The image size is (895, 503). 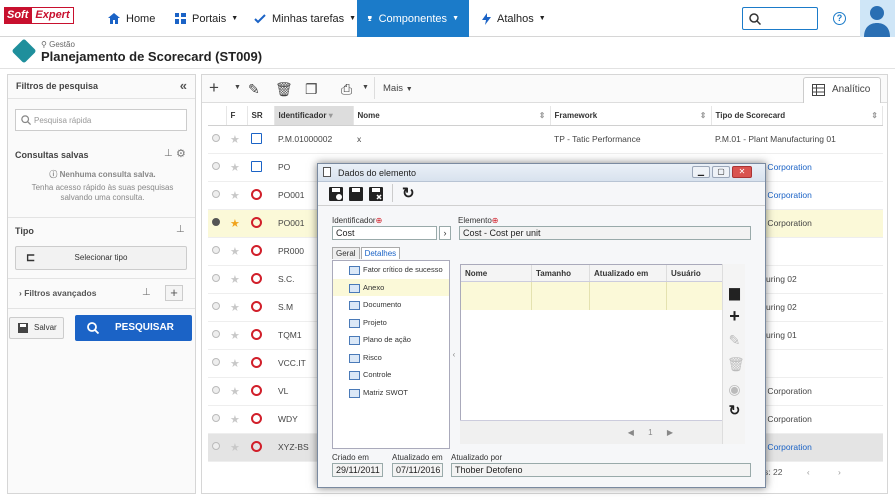 I want to click on nav-home: Home, so click(x=131, y=18).